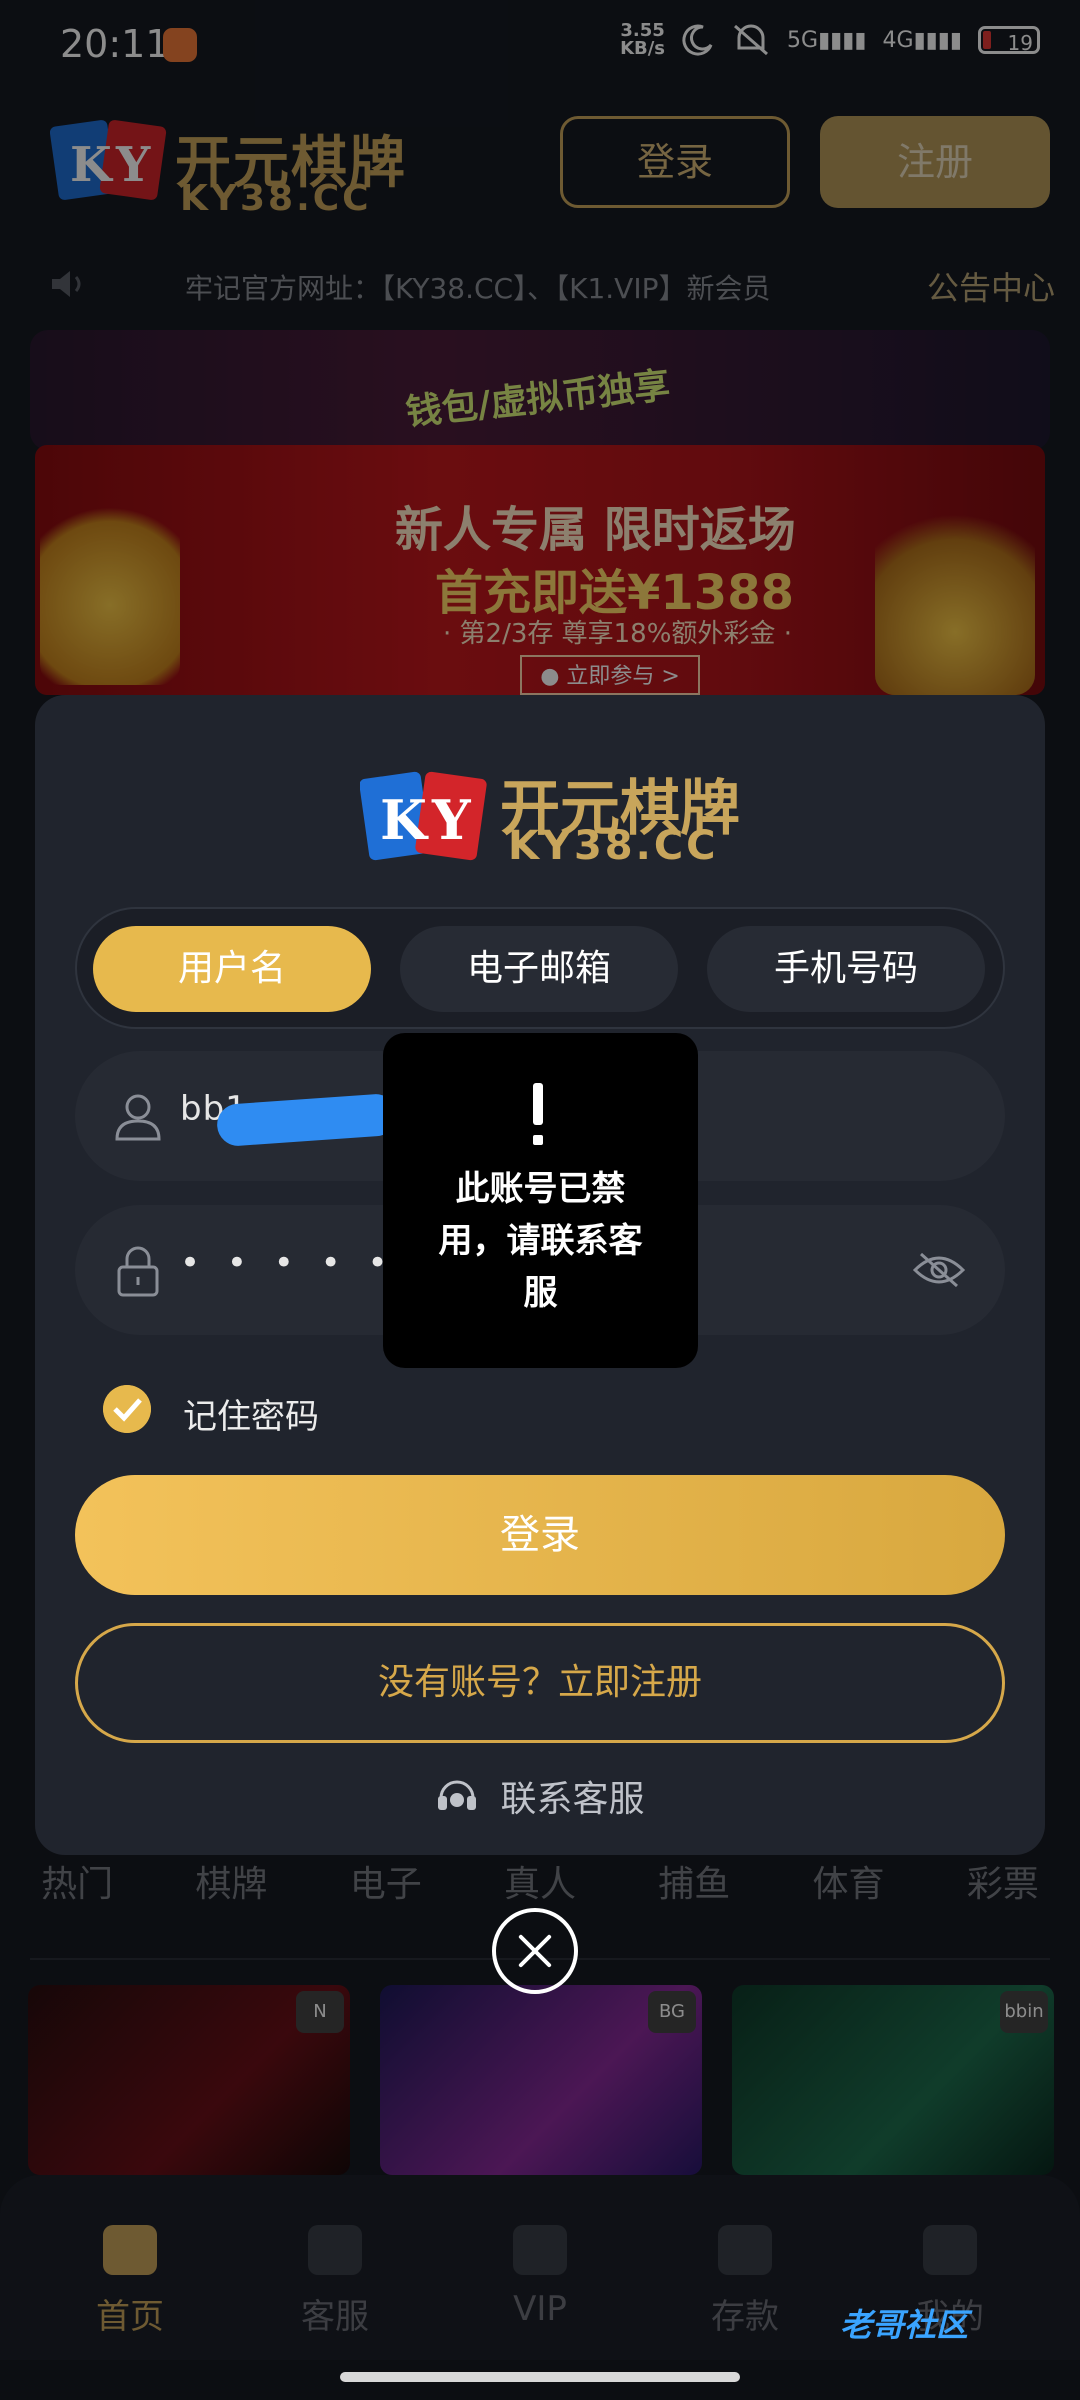 Image resolution: width=1080 pixels, height=2400 pixels. Describe the element at coordinates (127, 1409) in the screenshot. I see `checkbox-checked-icon` at that location.